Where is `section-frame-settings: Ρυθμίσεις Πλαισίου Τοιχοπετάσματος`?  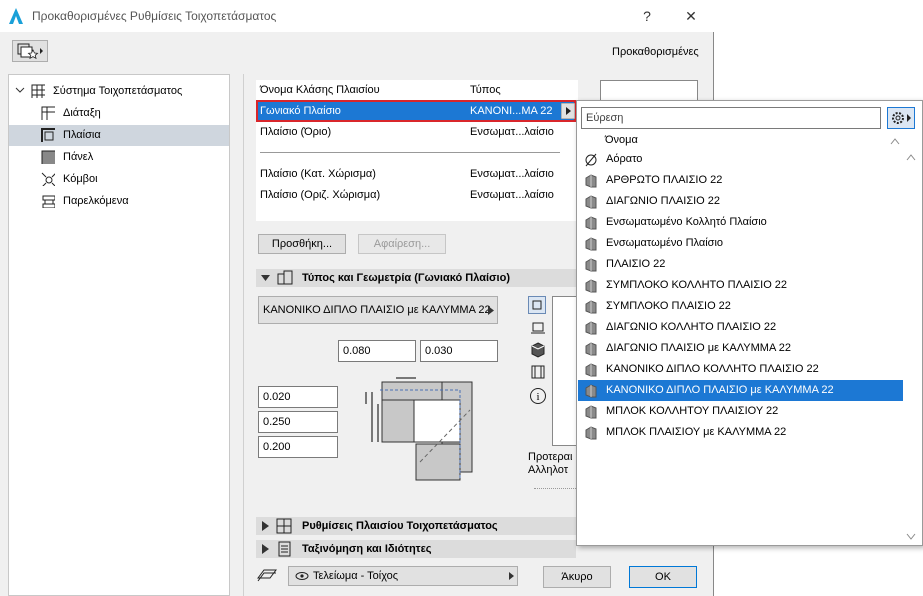 section-frame-settings: Ρυθμίσεις Πλαισίου Τοιχοπετάσματος is located at coordinates (416, 526).